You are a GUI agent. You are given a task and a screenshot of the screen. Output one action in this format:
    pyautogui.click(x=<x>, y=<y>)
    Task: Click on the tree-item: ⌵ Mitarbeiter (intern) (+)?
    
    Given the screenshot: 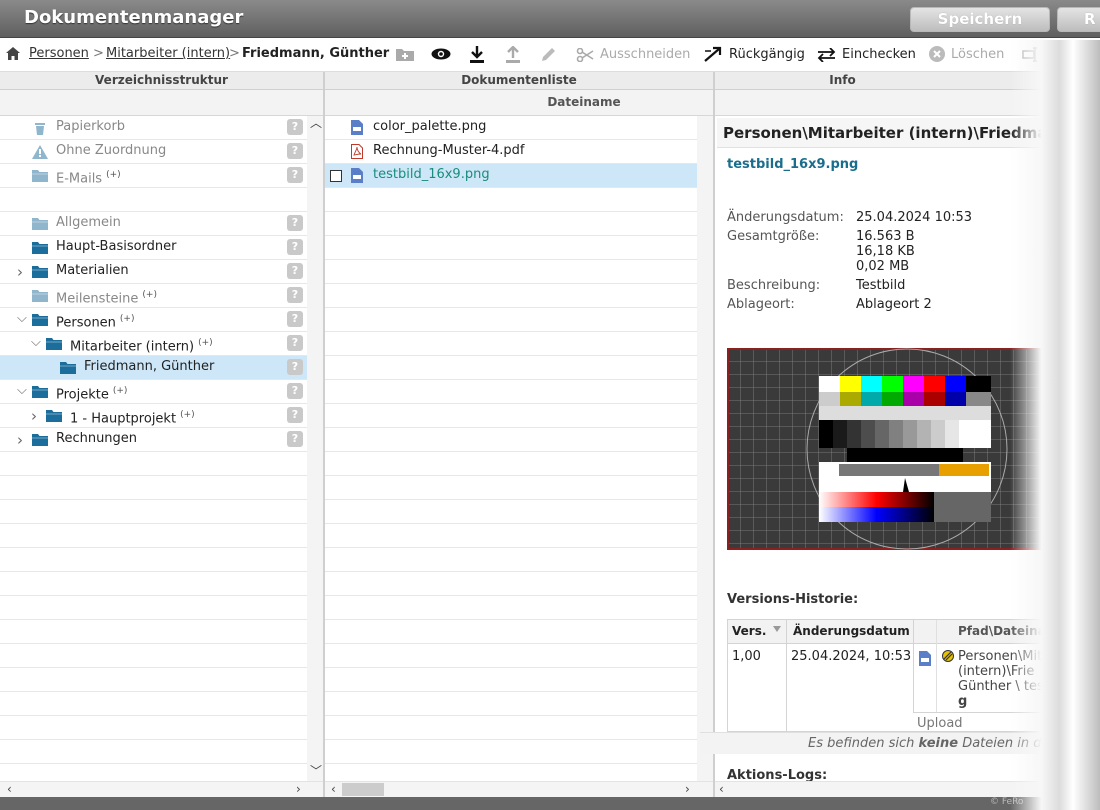 What is the action you would take?
    pyautogui.click(x=153, y=344)
    